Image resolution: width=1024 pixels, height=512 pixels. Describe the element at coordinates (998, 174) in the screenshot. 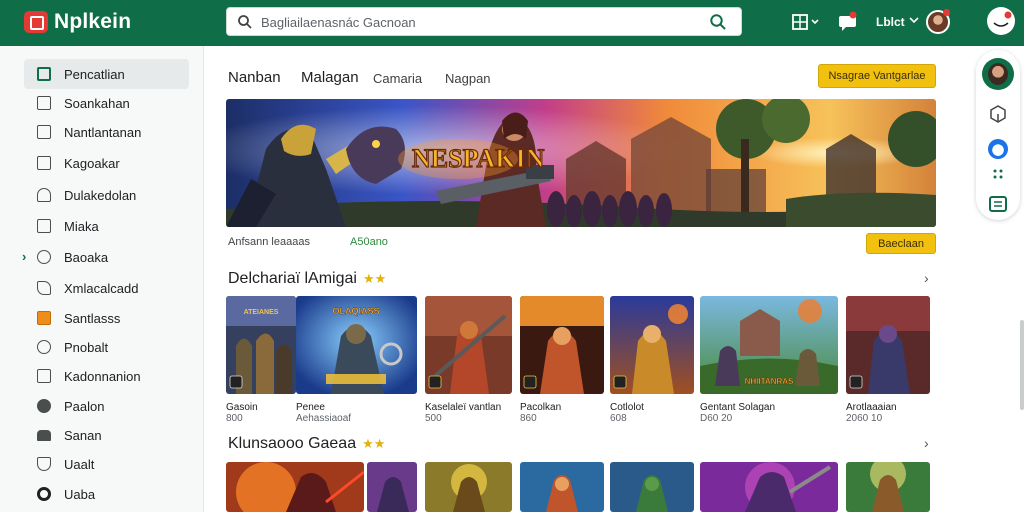

I see `dots-icon` at that location.